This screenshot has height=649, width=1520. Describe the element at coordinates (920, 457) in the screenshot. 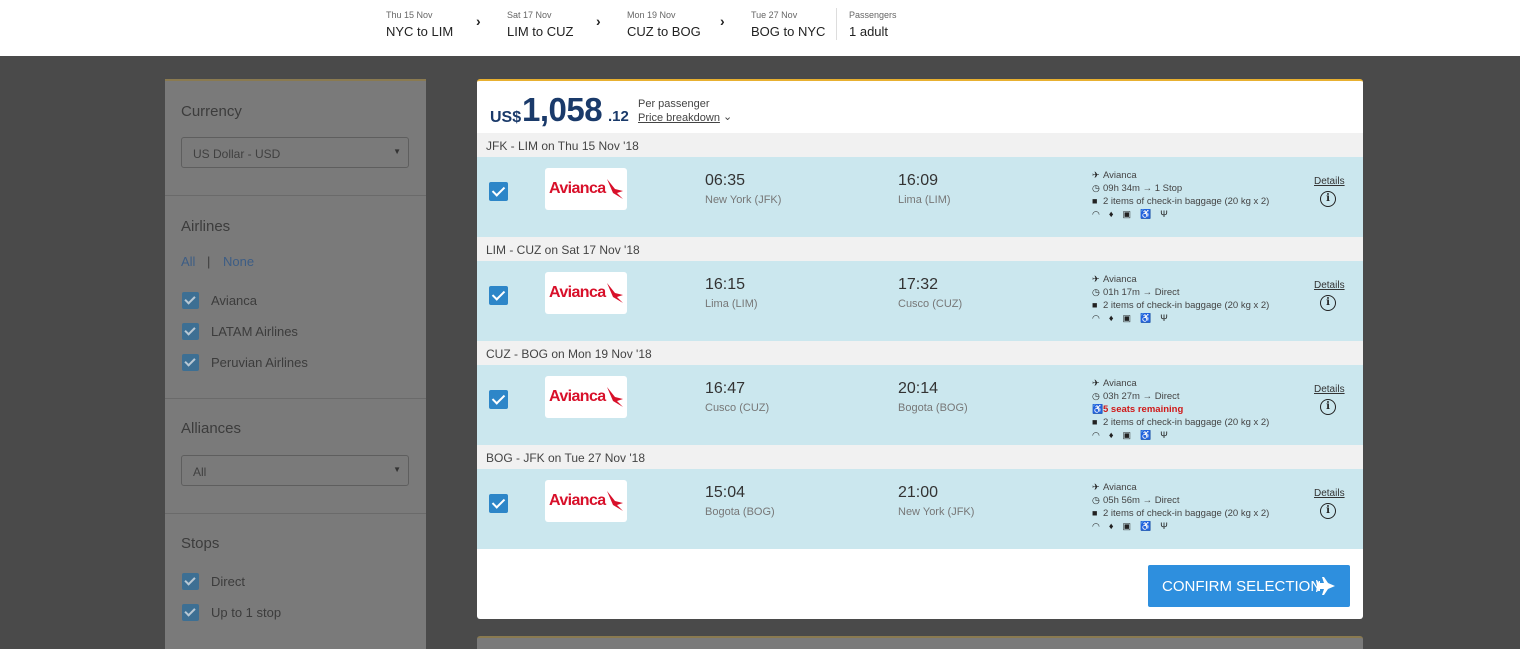

I see `leg-heading: BOG - JFK on Tue 27 Nov '18` at that location.